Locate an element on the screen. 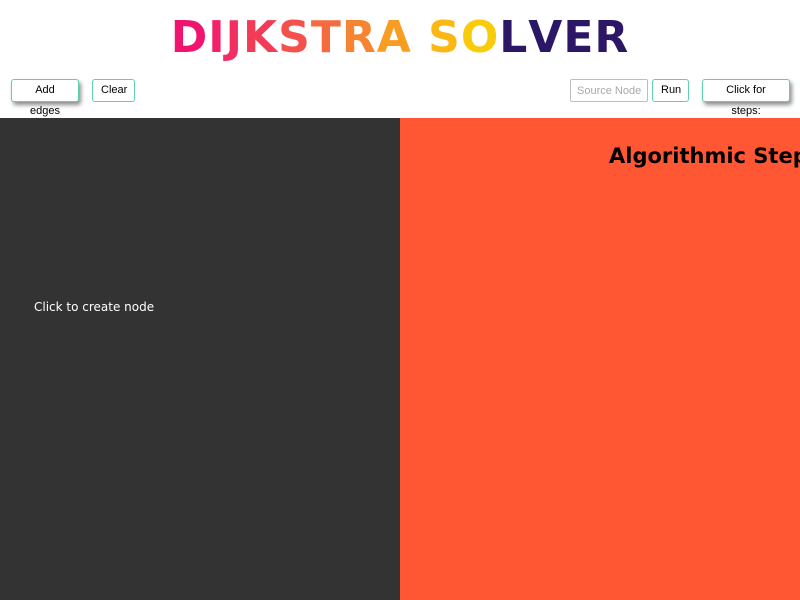  title-letter is located at coordinates (420, 38).